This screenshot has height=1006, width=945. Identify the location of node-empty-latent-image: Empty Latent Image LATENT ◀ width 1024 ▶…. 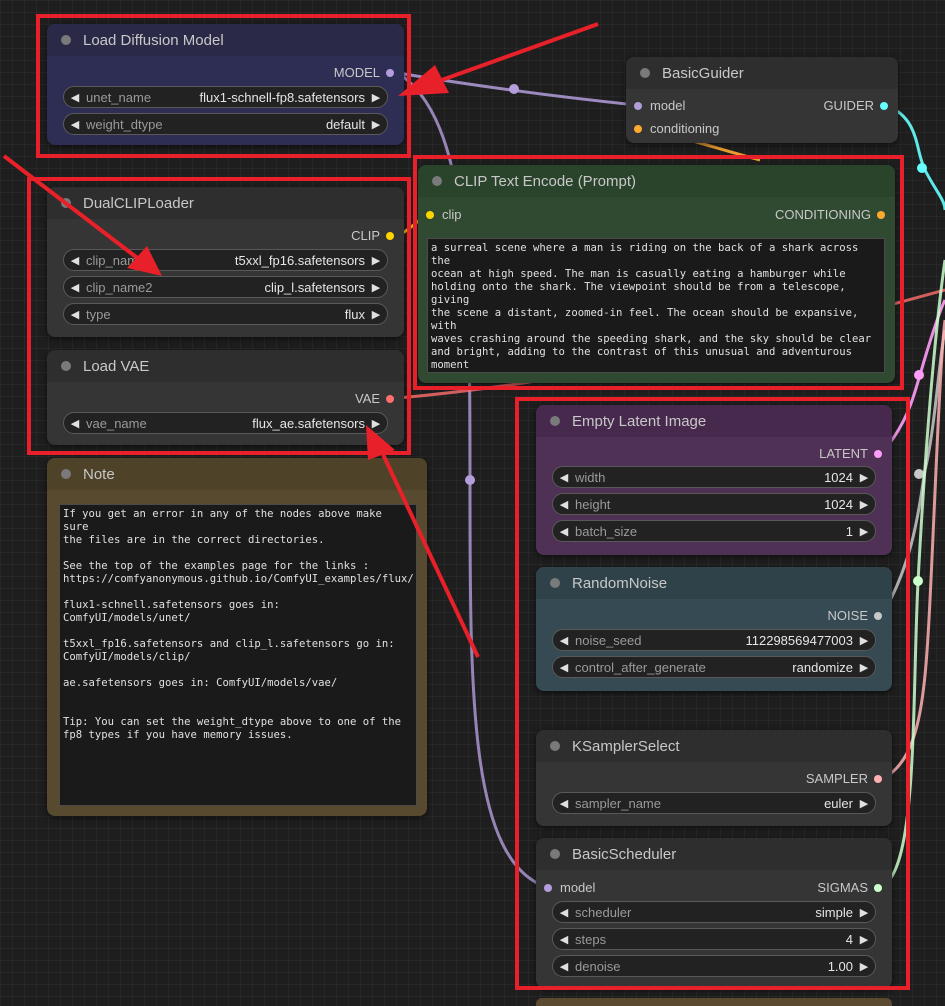
(714, 480).